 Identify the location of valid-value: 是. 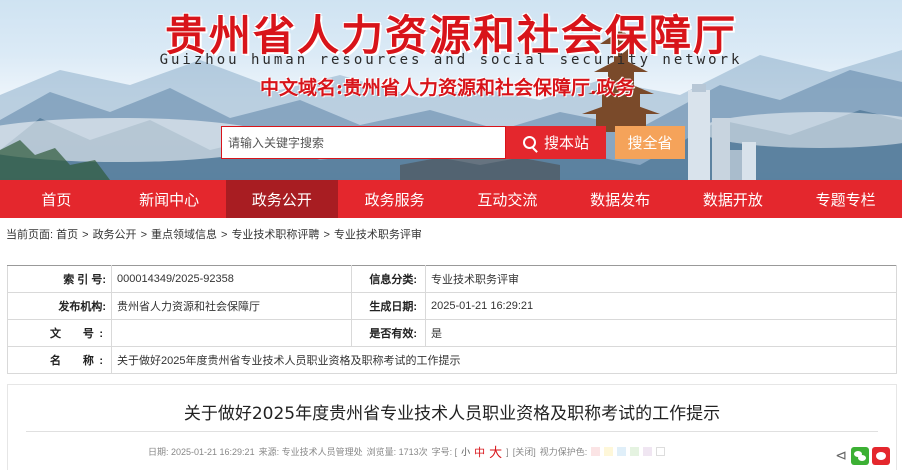
(661, 333).